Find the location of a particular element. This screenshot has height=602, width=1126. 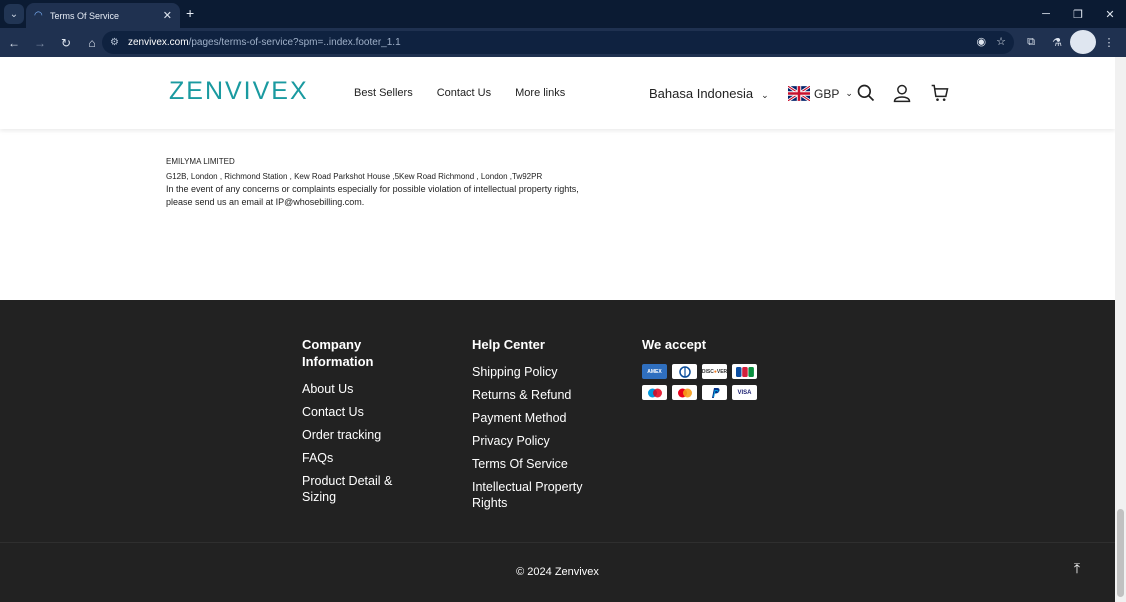

diners-icon is located at coordinates (684, 371).